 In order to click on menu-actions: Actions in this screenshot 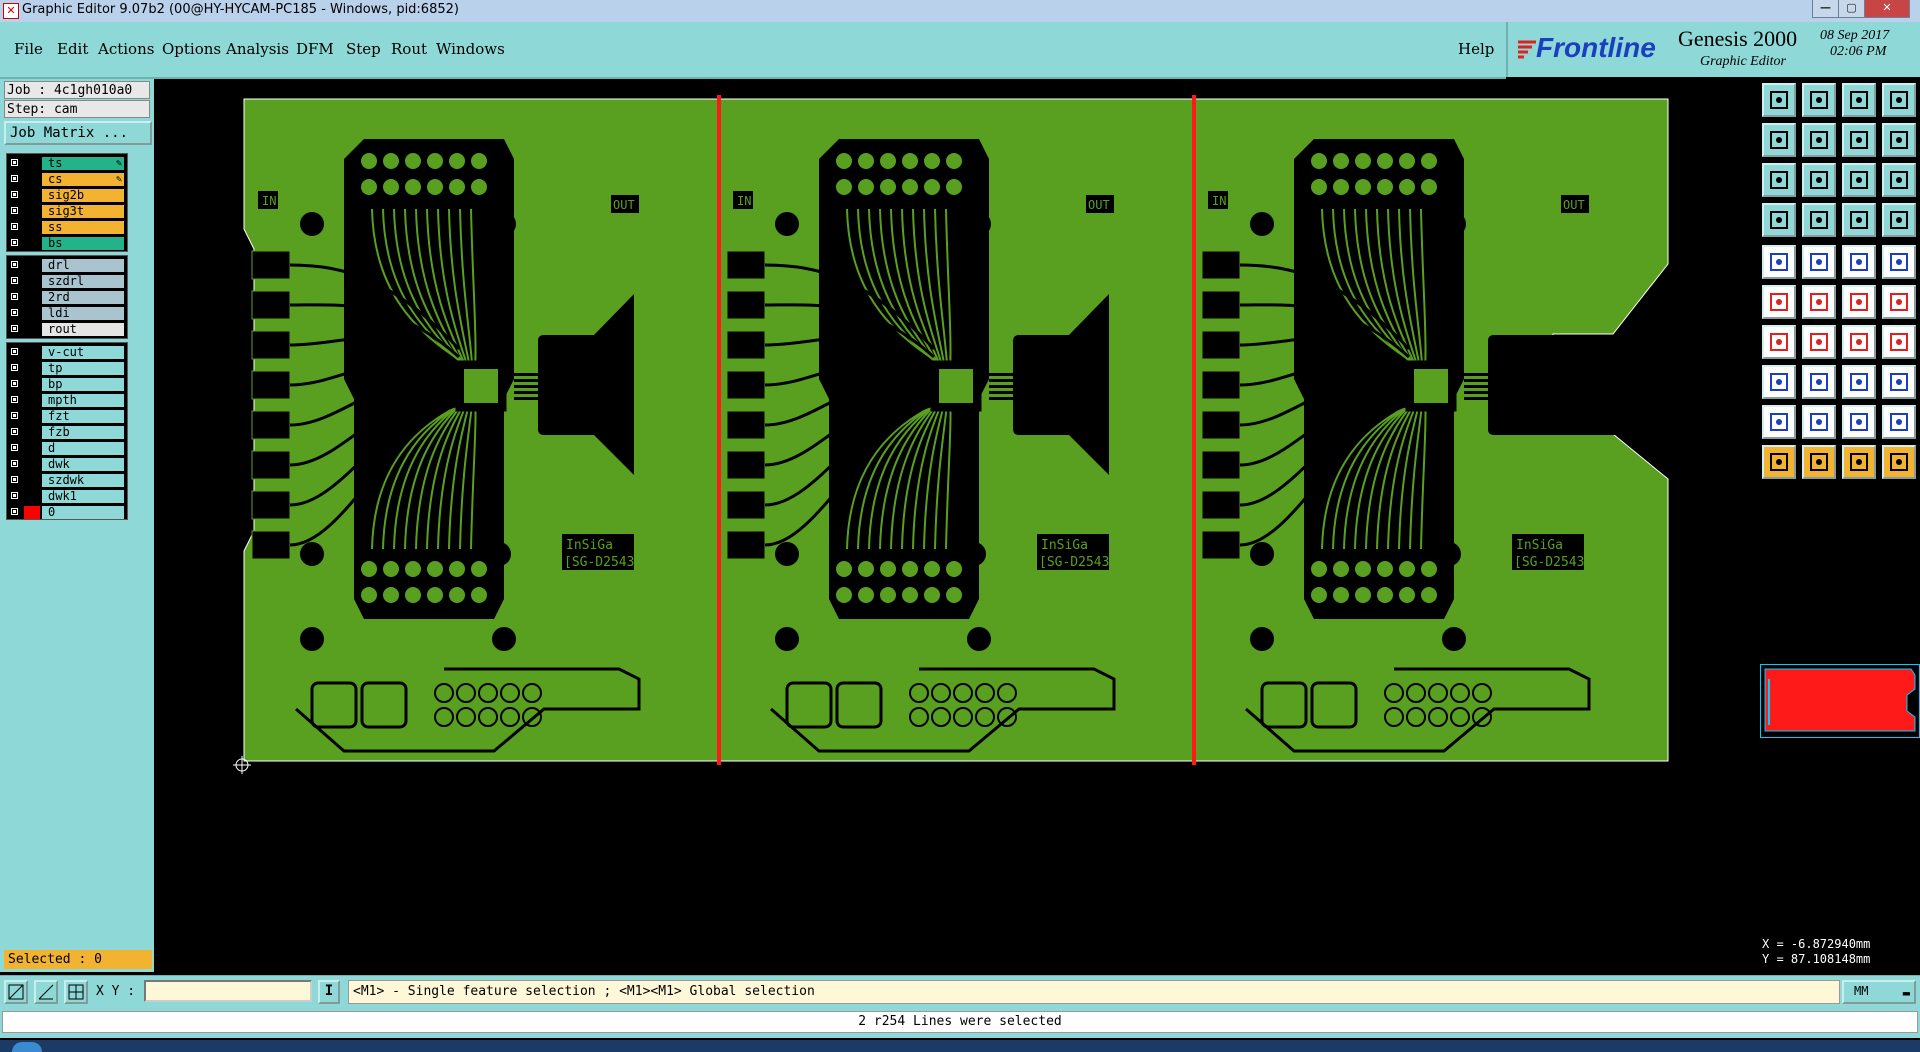, I will do `click(126, 49)`.